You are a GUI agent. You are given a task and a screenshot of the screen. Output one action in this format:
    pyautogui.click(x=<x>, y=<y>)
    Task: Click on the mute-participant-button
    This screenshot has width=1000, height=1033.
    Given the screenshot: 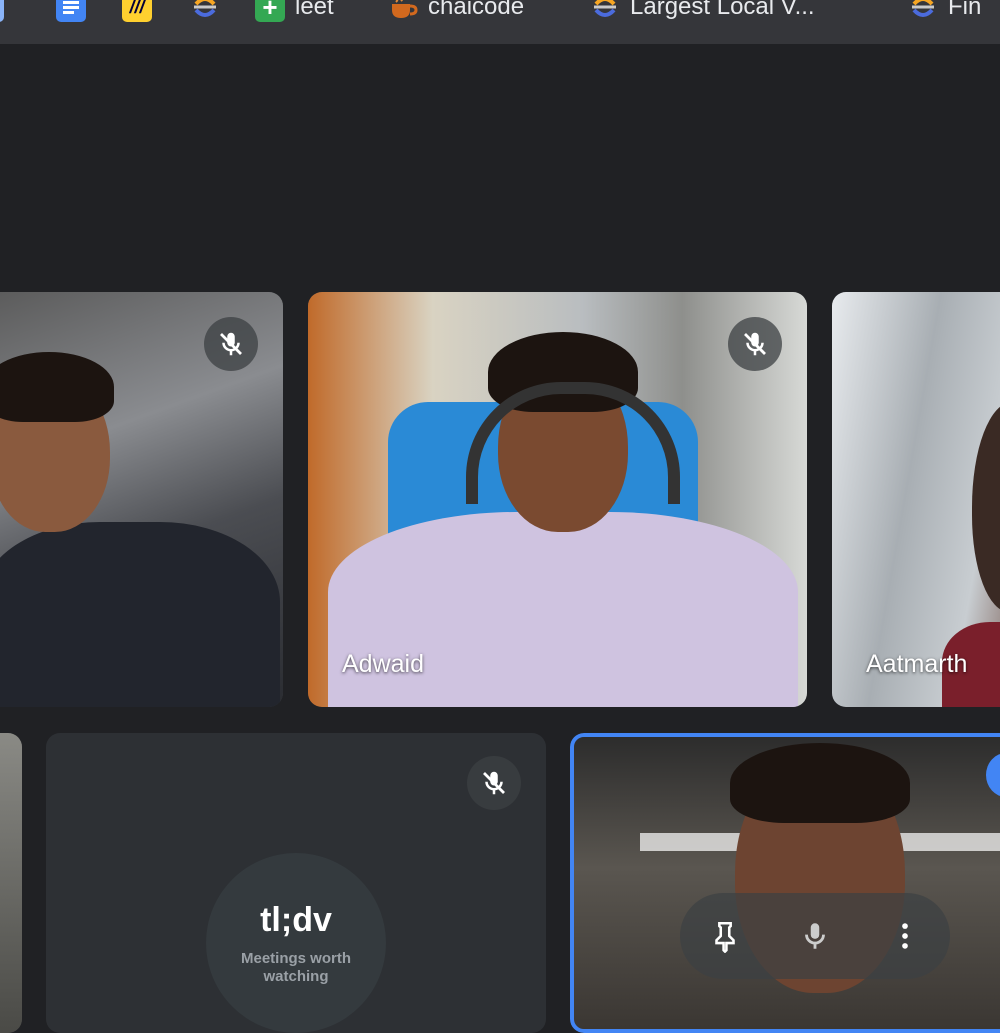 What is the action you would take?
    pyautogui.click(x=815, y=936)
    